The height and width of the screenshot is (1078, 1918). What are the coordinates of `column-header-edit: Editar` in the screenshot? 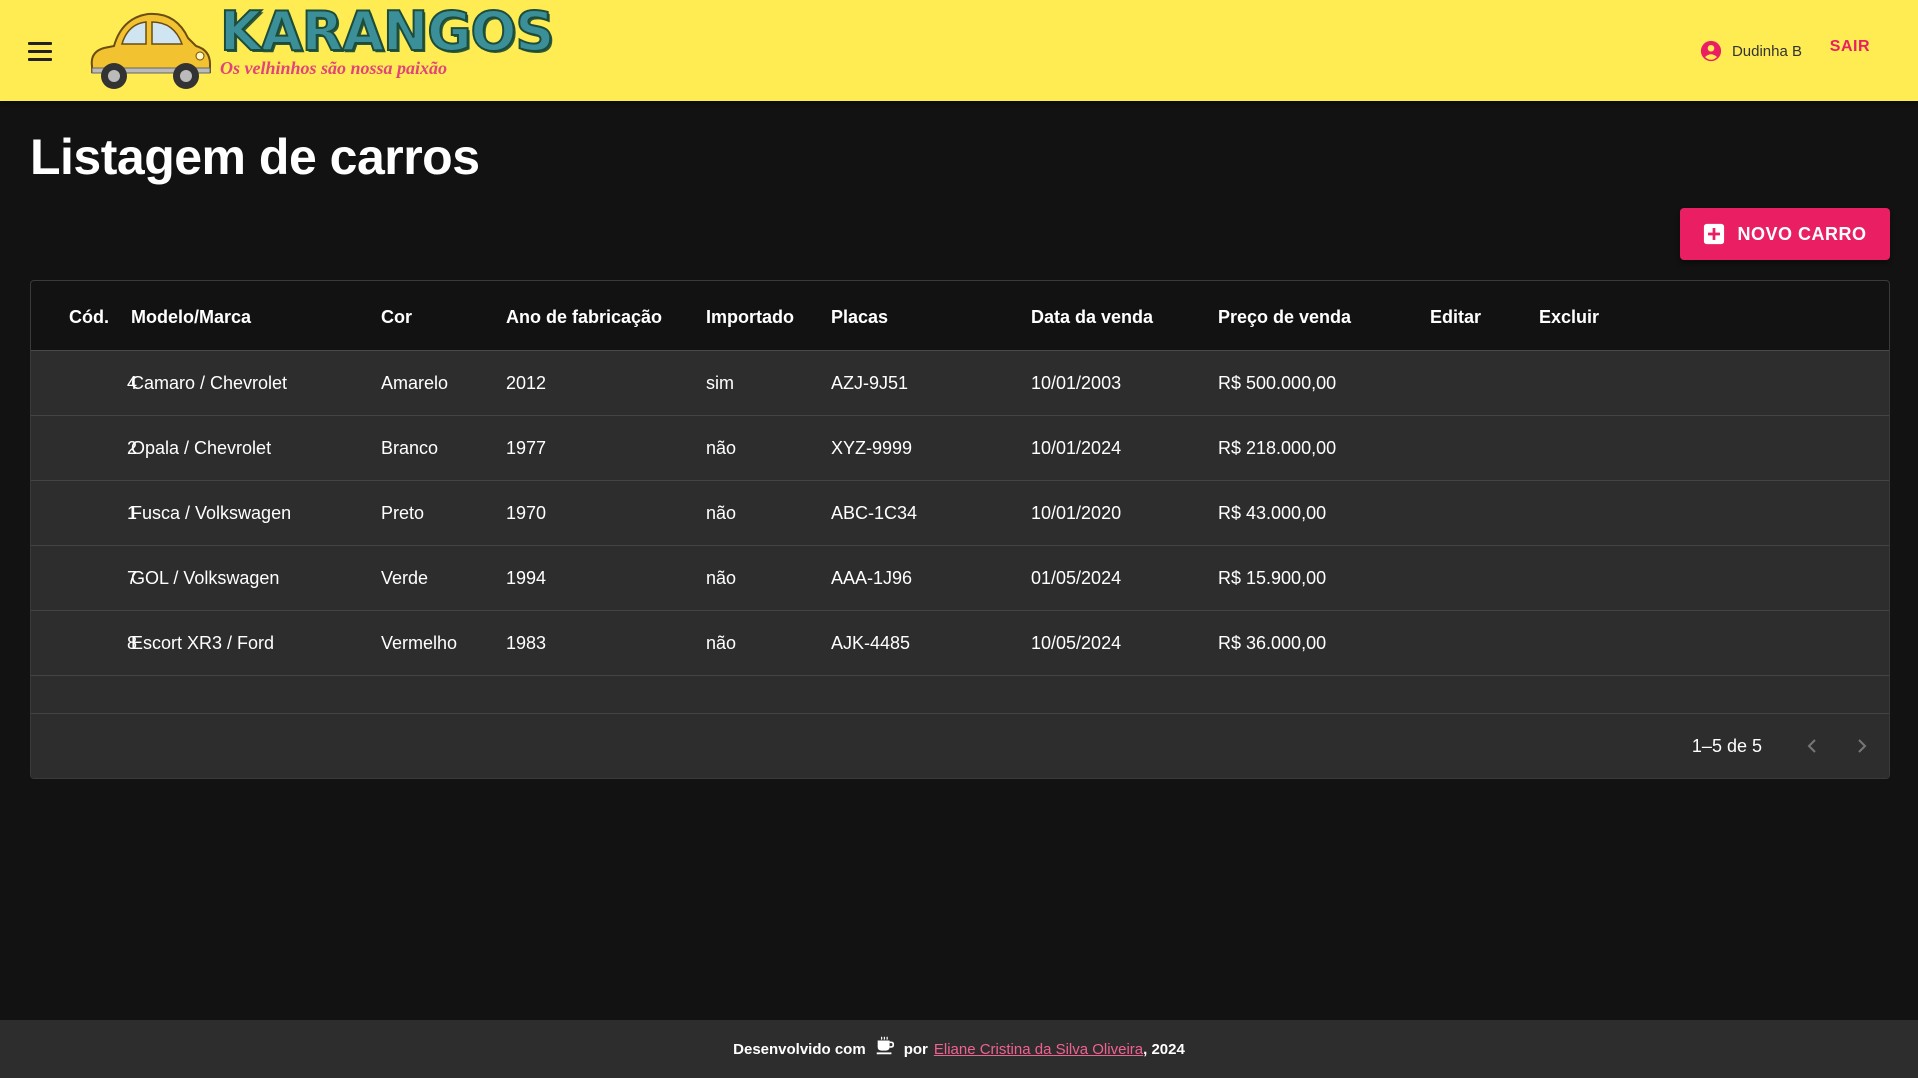 It's located at (1455, 317).